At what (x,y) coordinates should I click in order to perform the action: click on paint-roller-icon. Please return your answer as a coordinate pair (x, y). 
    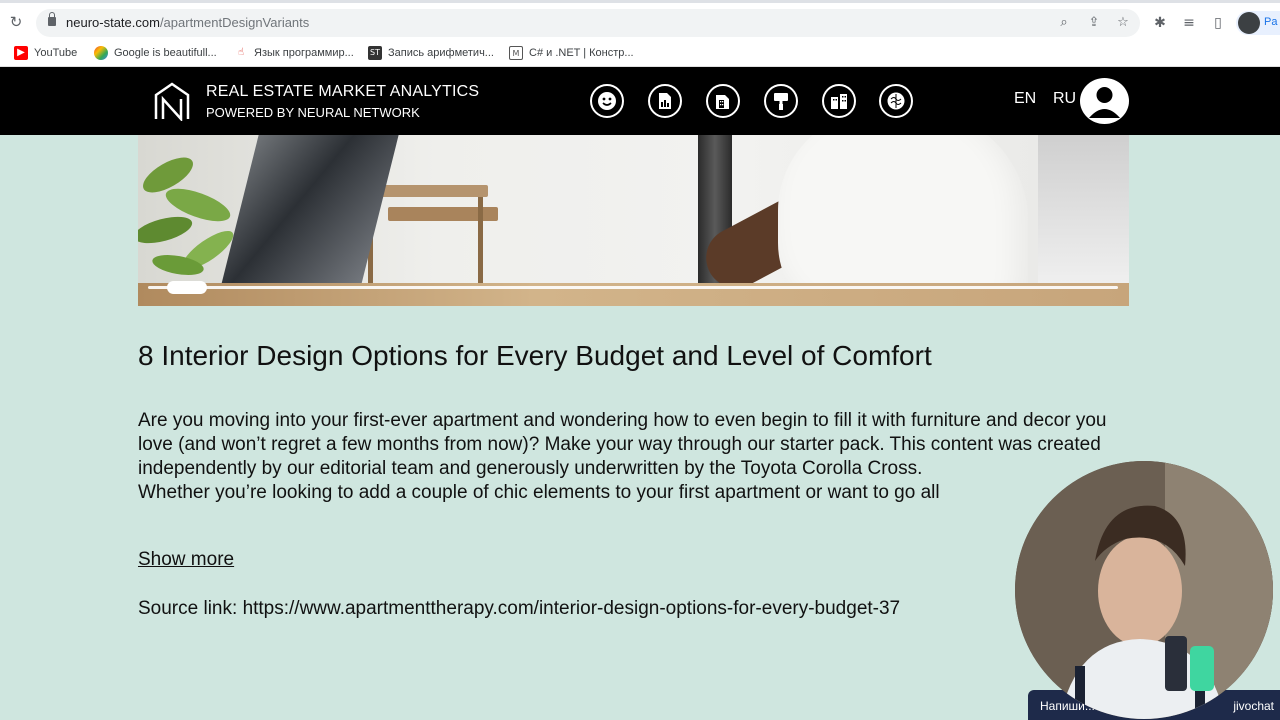
    Looking at the image, I should click on (781, 101).